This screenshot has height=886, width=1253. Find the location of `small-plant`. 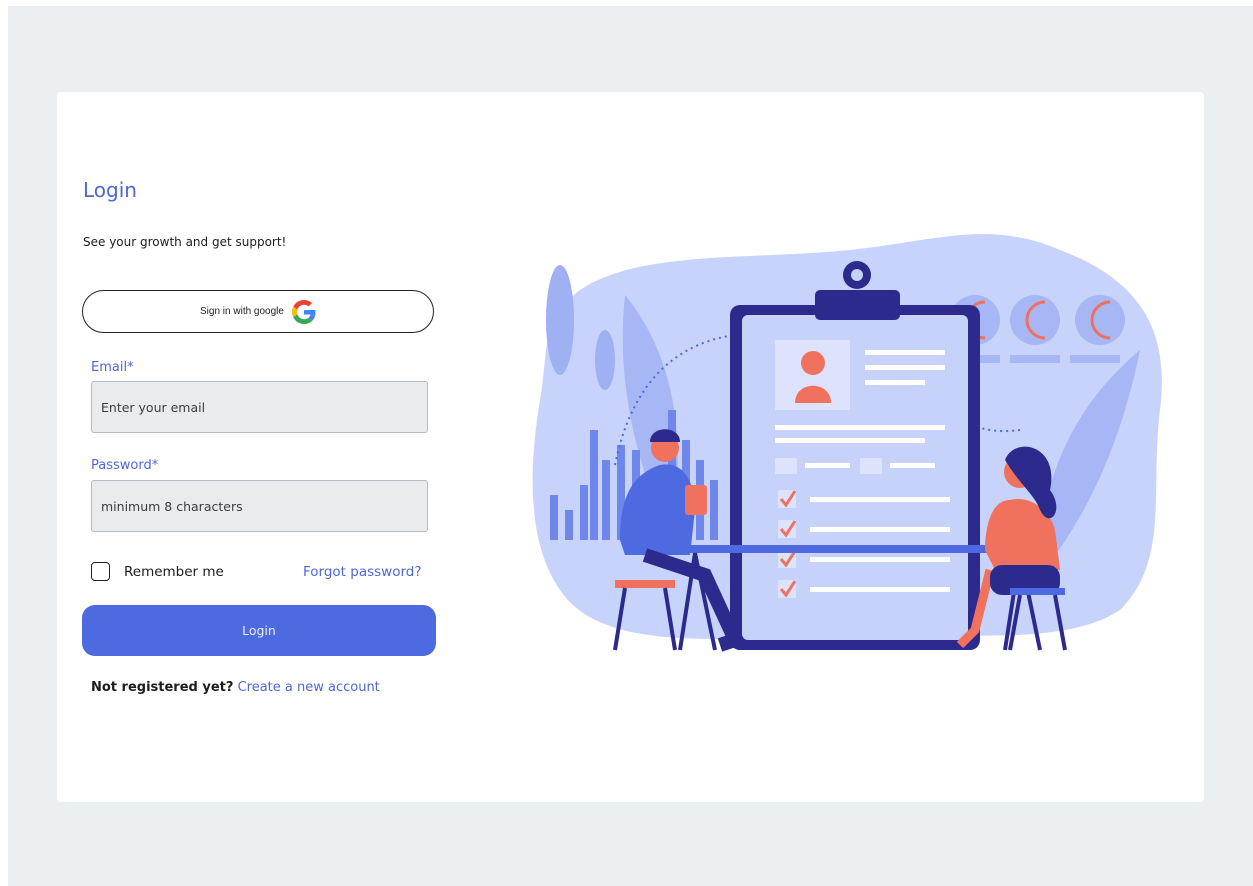

small-plant is located at coordinates (605, 360).